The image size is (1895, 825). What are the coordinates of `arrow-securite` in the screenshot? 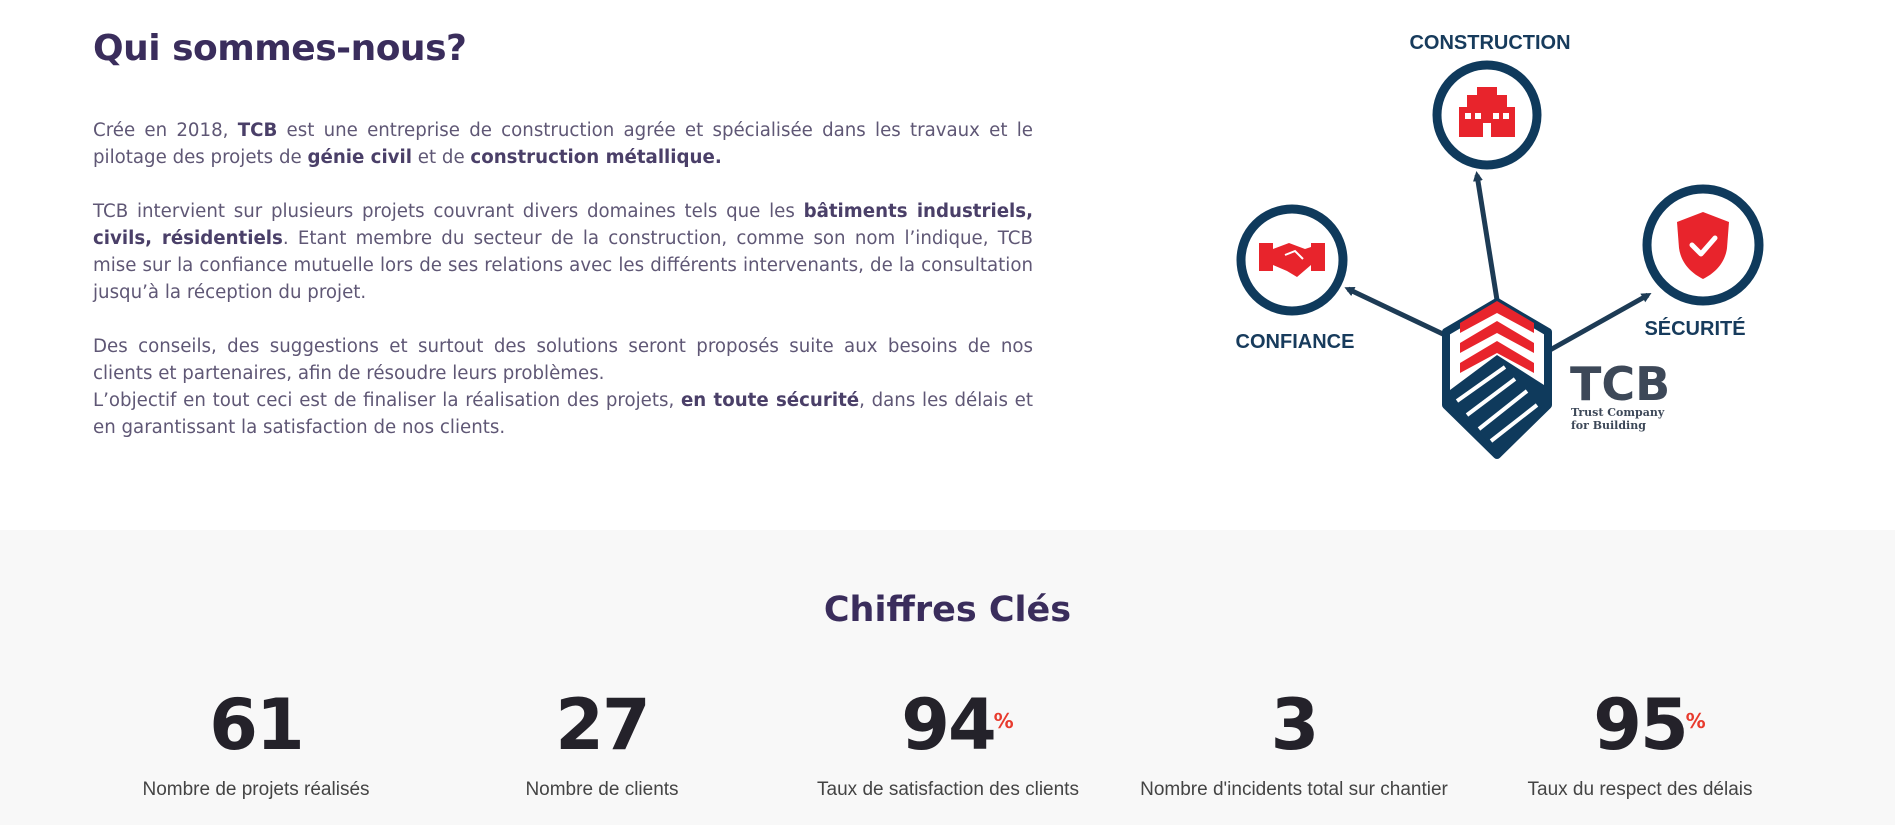 It's located at (1600, 322).